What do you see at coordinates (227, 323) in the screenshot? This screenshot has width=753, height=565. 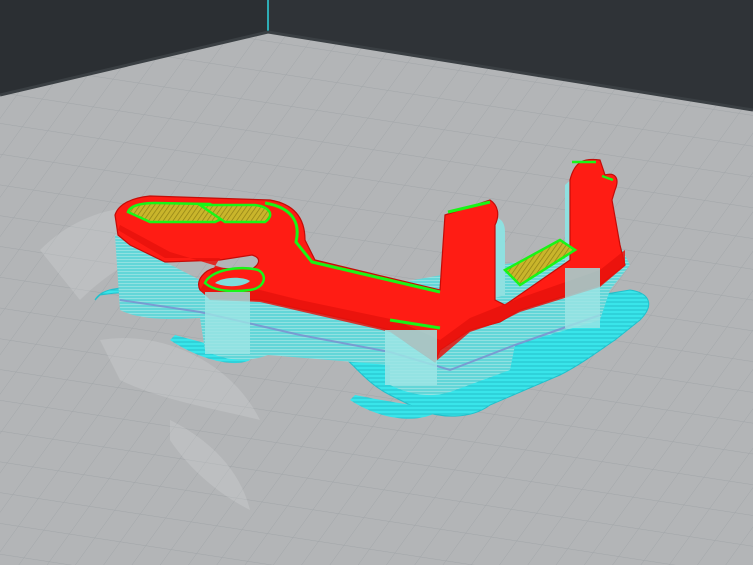 I see `support-column-left` at bounding box center [227, 323].